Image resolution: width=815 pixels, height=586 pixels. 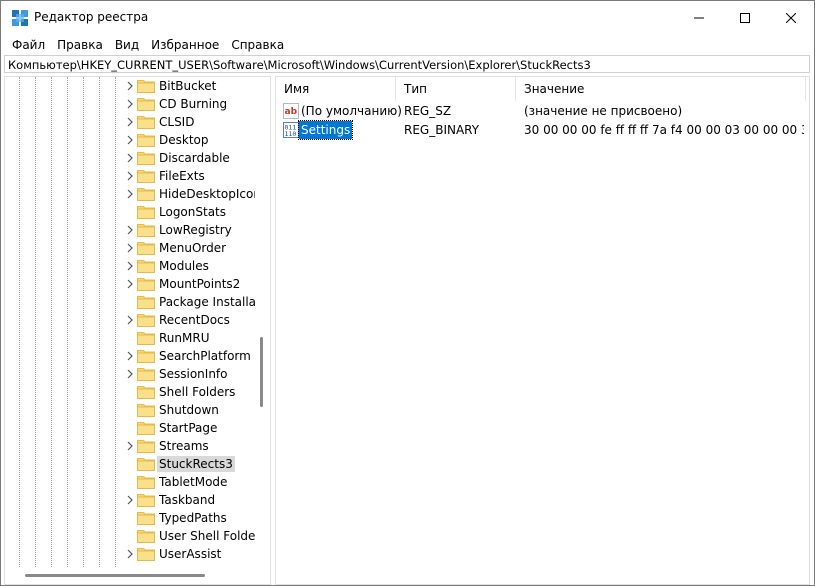 I want to click on tree-item: CLSID, so click(x=130, y=122).